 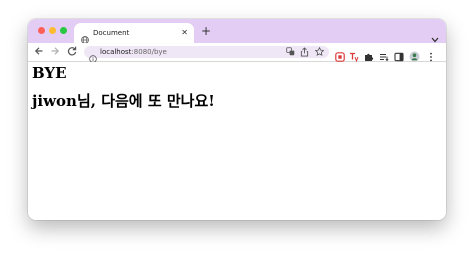 I want to click on back-icon, so click(x=39, y=53).